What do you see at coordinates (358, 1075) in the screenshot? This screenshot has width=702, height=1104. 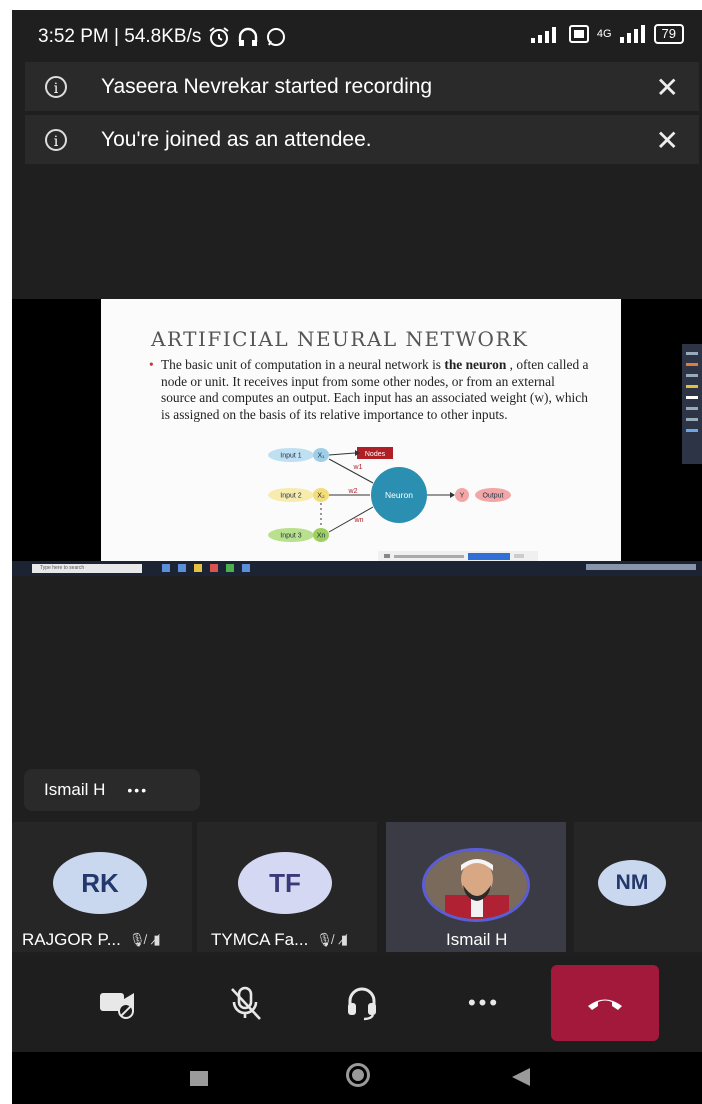 I see `home-button-dot` at bounding box center [358, 1075].